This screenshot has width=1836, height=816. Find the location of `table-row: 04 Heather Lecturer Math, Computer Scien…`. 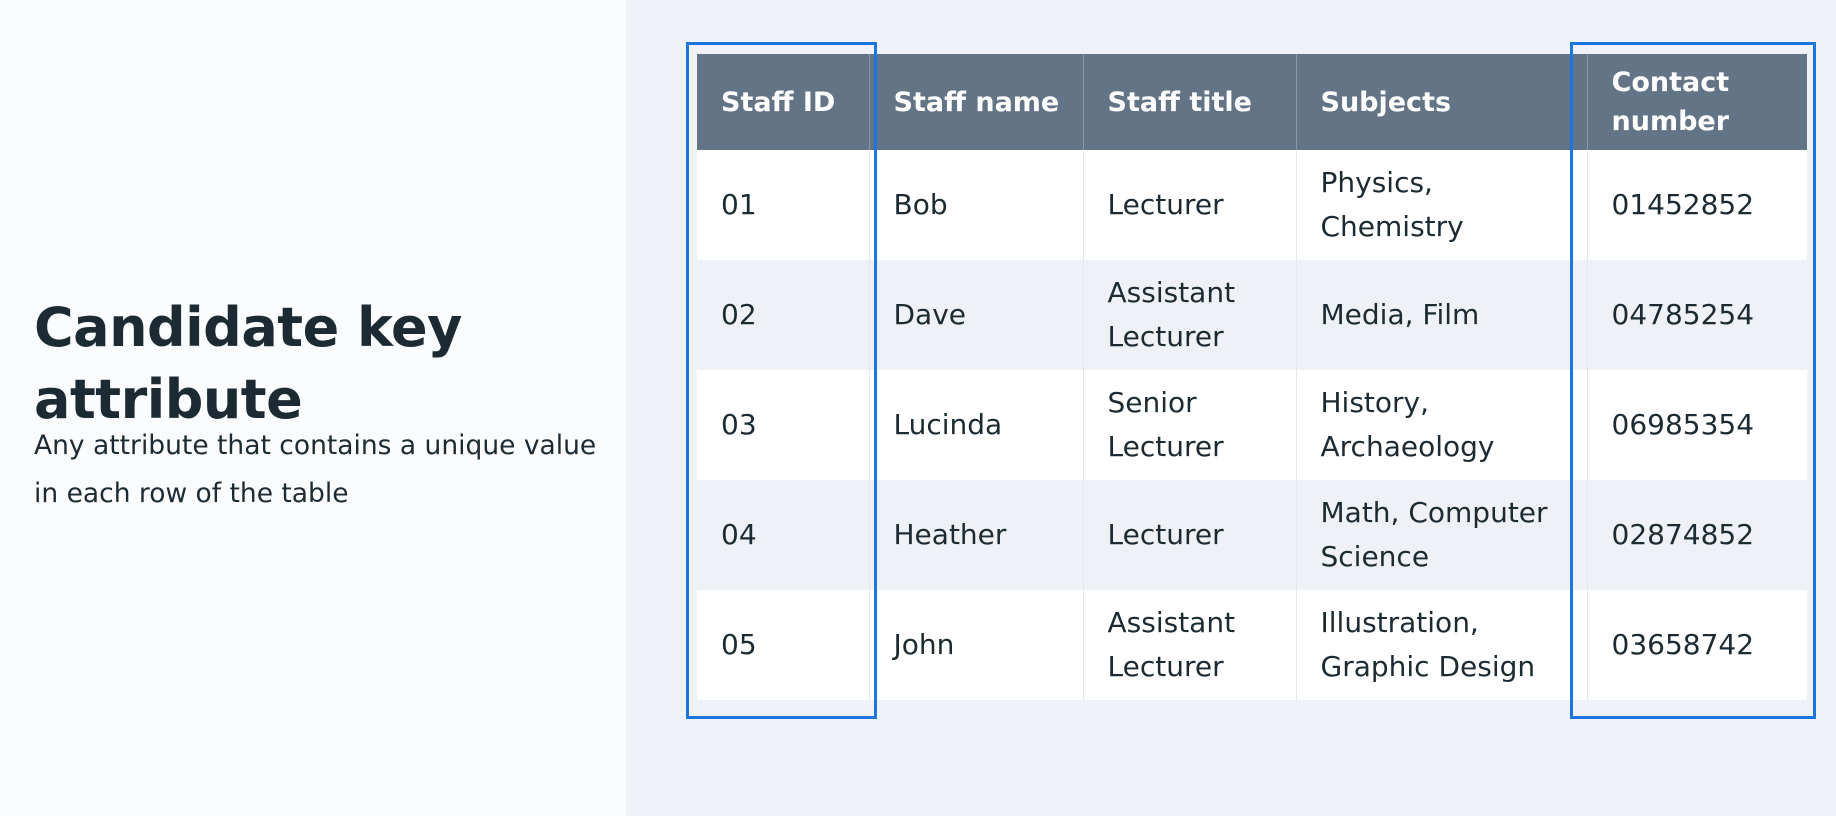

table-row: 04 Heather Lecturer Math, Computer Scien… is located at coordinates (1252, 535).